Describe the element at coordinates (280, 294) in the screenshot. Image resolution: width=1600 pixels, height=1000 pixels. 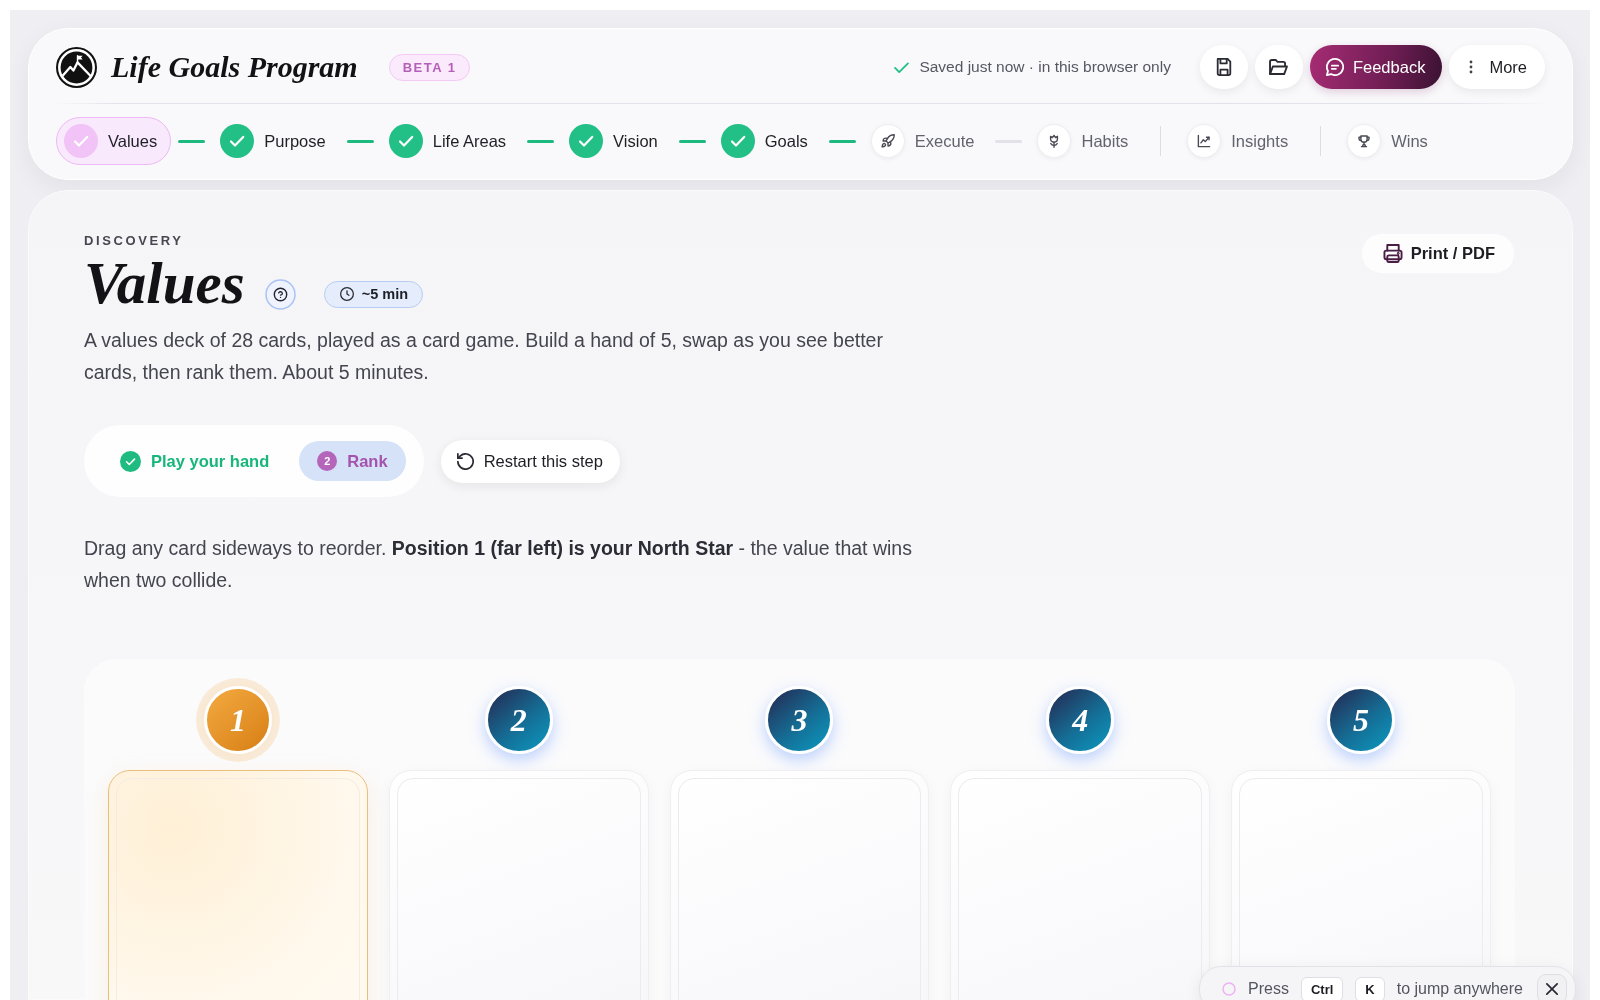
I see `help-icon` at that location.